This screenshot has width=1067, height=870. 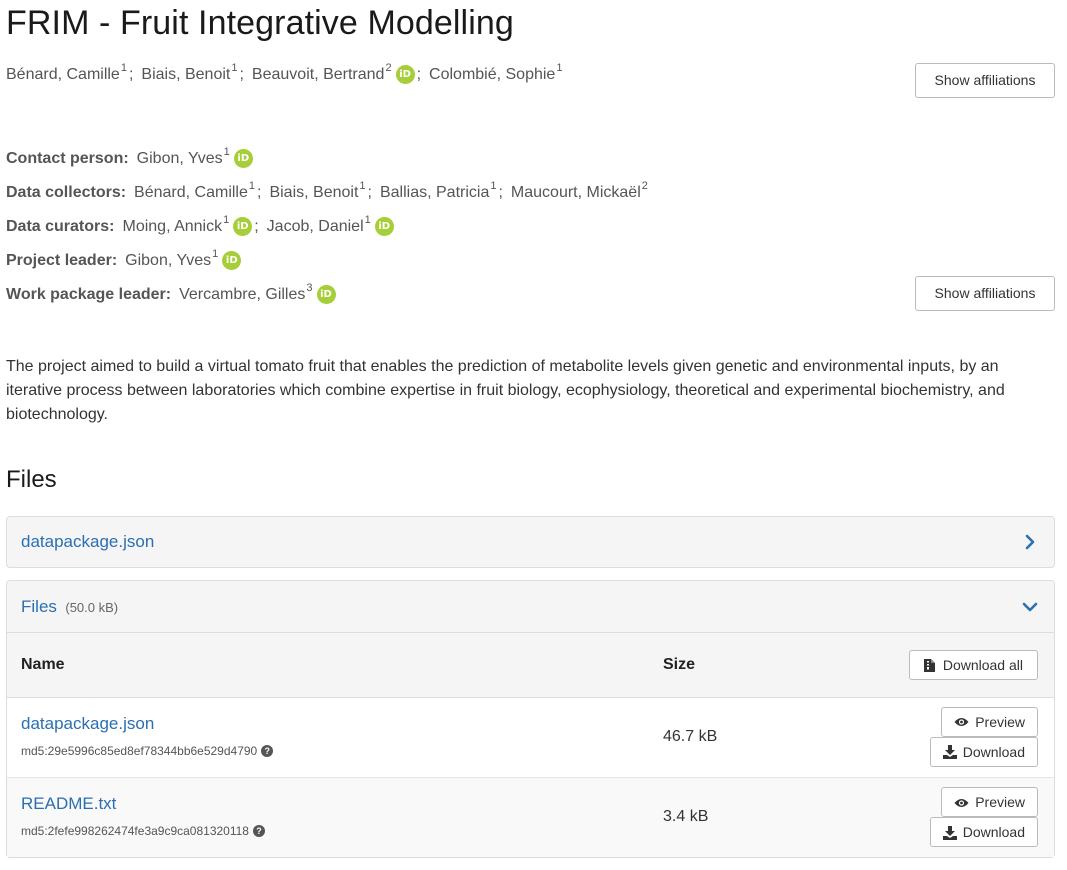 What do you see at coordinates (530, 665) in the screenshot?
I see `table-header-row: Name Size Download all` at bounding box center [530, 665].